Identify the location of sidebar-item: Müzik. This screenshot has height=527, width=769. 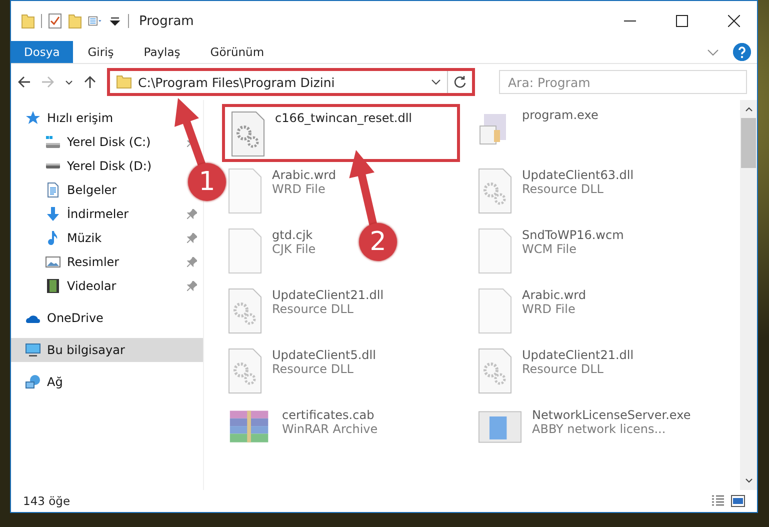
(107, 238).